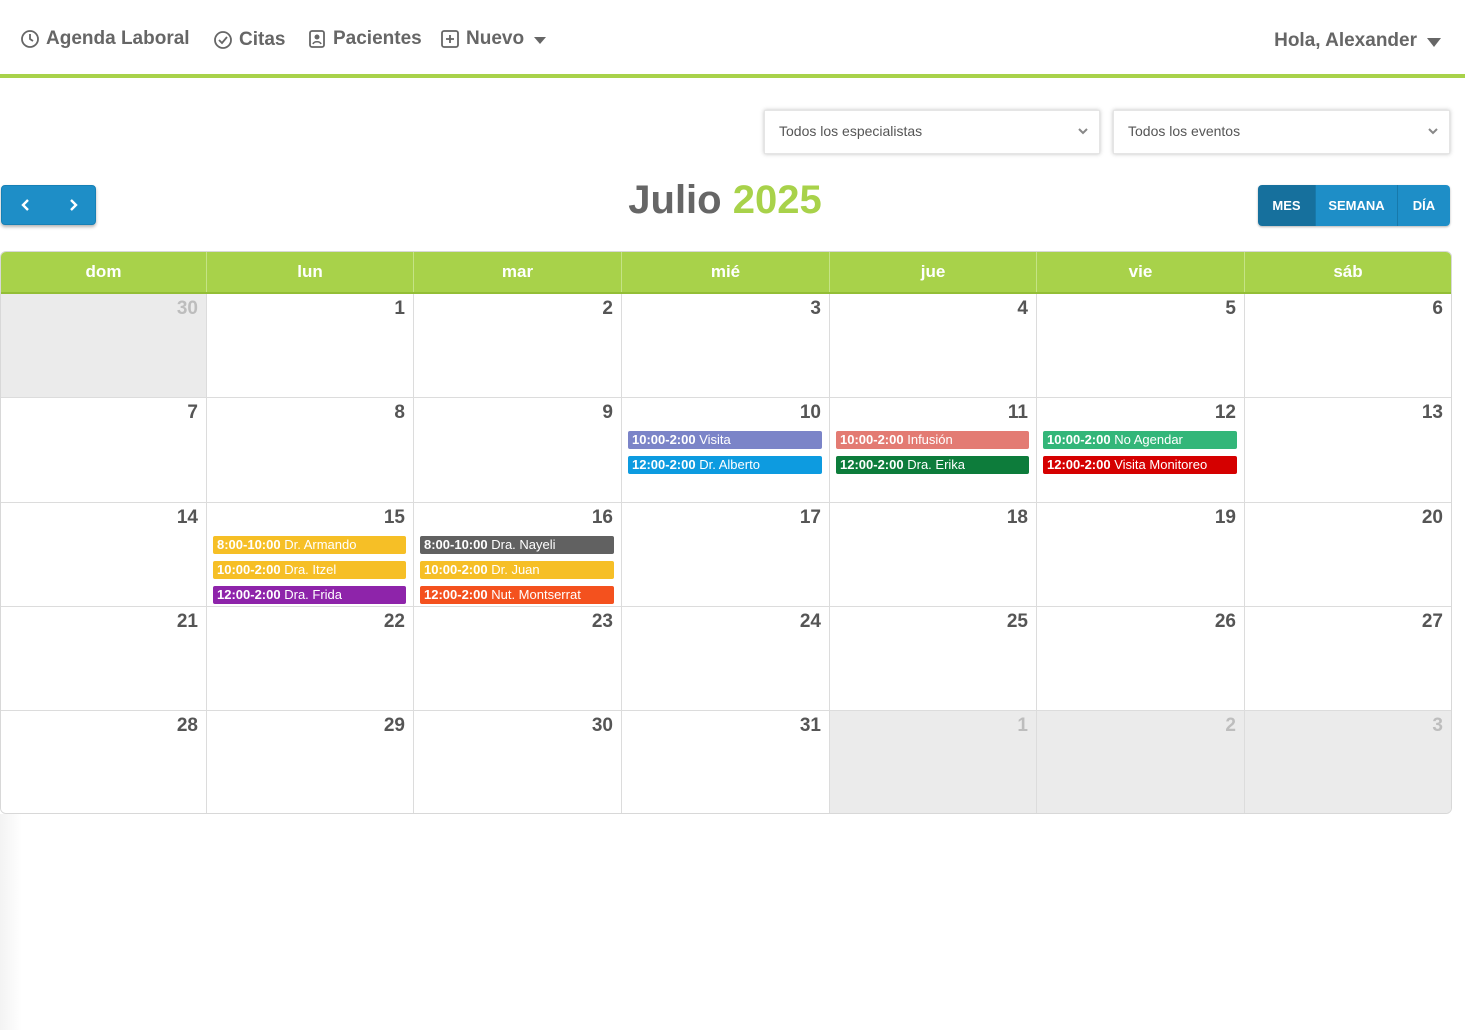 Image resolution: width=1465 pixels, height=1030 pixels. What do you see at coordinates (1348, 659) in the screenshot?
I see `day-cell: 27` at bounding box center [1348, 659].